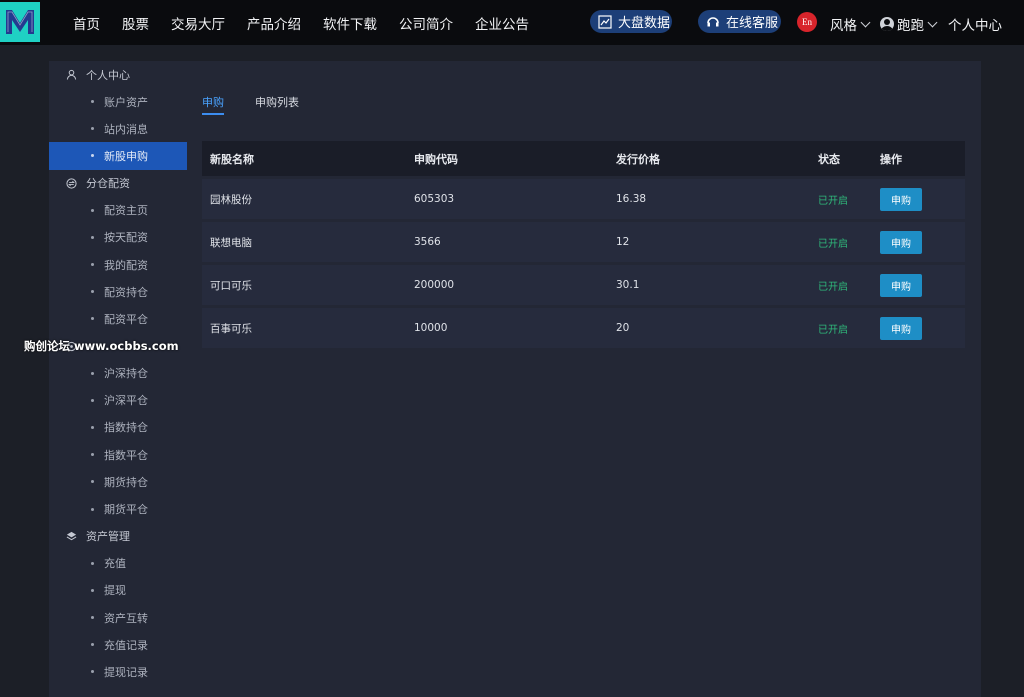 This screenshot has height=697, width=1024. Describe the element at coordinates (118, 508) in the screenshot. I see `sidebar-item-futures-closed: 期货平仓` at that location.